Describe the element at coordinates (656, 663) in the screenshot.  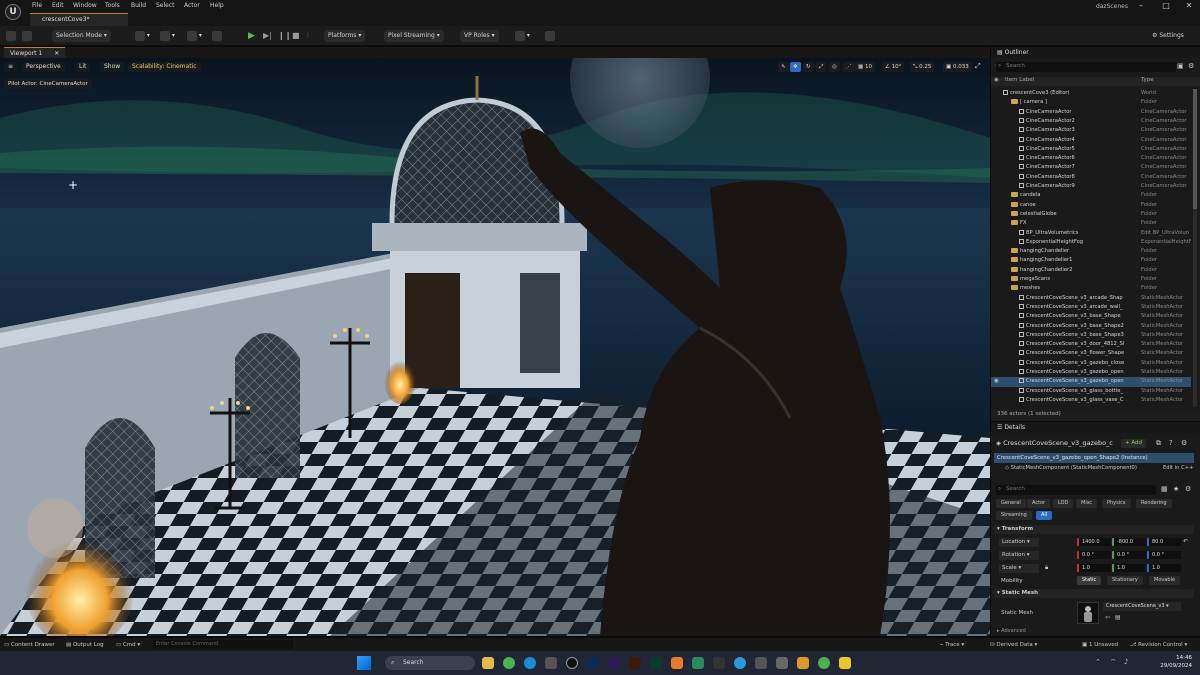
I see `painter-icon` at that location.